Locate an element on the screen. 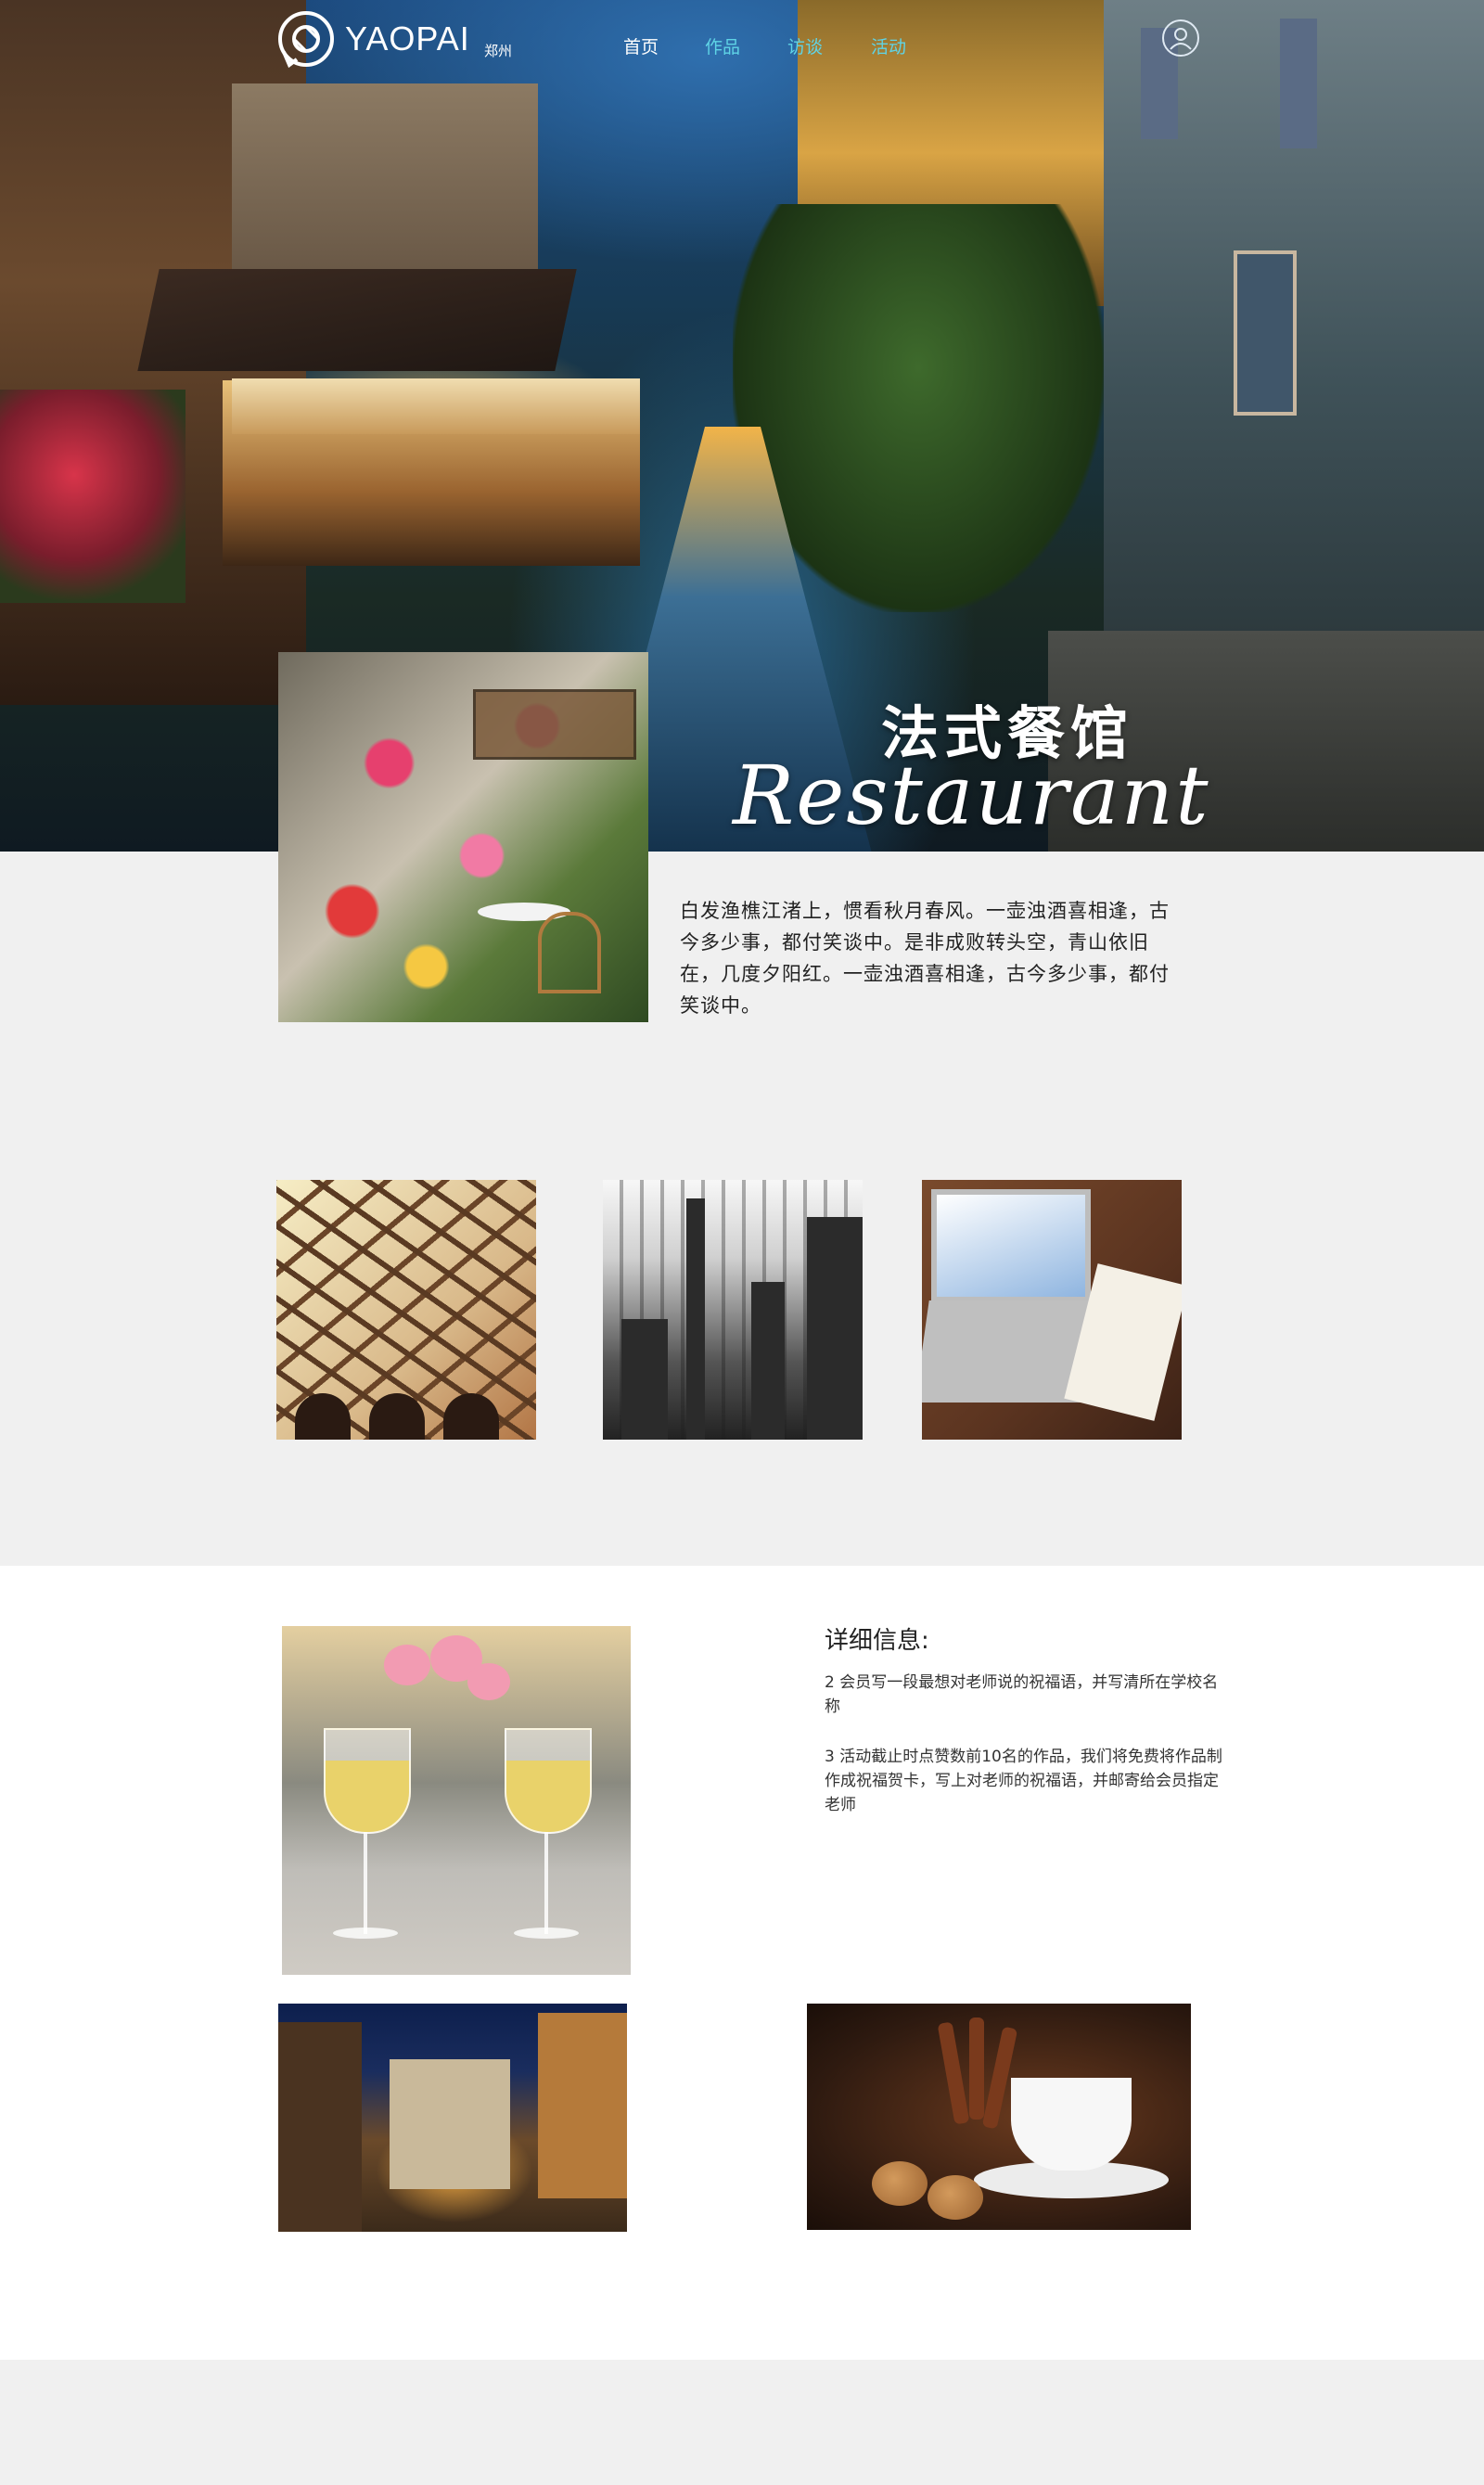  intro-restaurant-photo is located at coordinates (463, 837).